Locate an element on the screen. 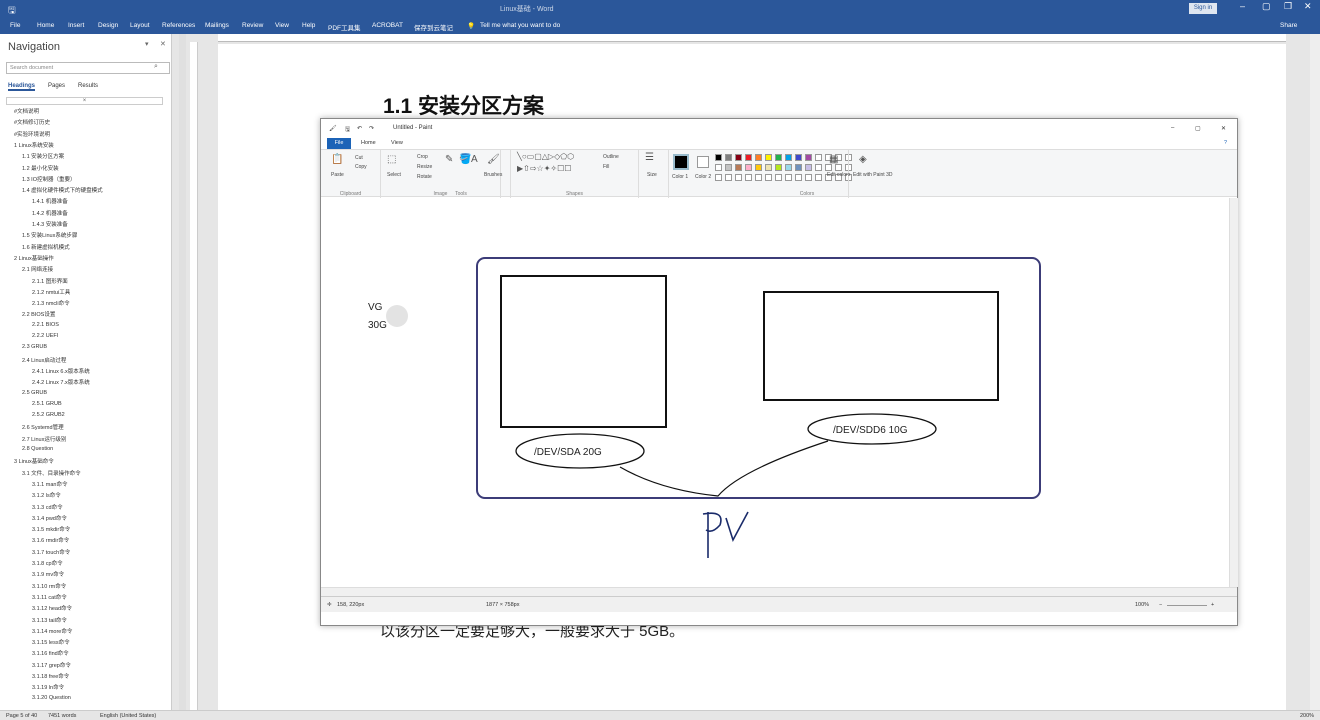 Image resolution: width=1320 pixels, height=720 pixels. nav-heading-item: 1.4 虚拟化硬件模式下的硬盘模式 is located at coordinates (62, 190).